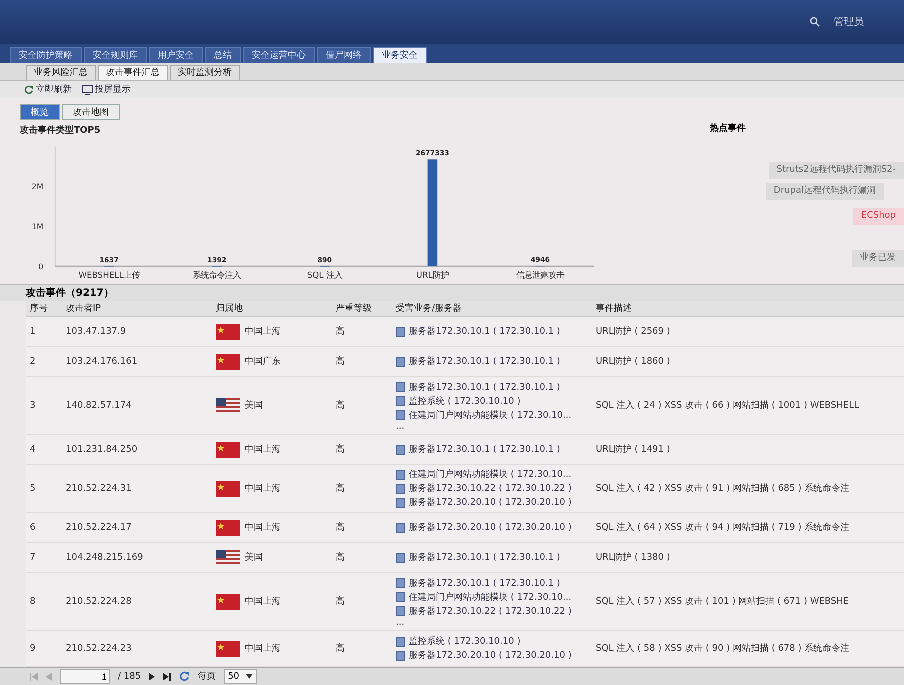 This screenshot has height=685, width=904. What do you see at coordinates (223, 55) in the screenshot?
I see `module-tab: 总结` at bounding box center [223, 55].